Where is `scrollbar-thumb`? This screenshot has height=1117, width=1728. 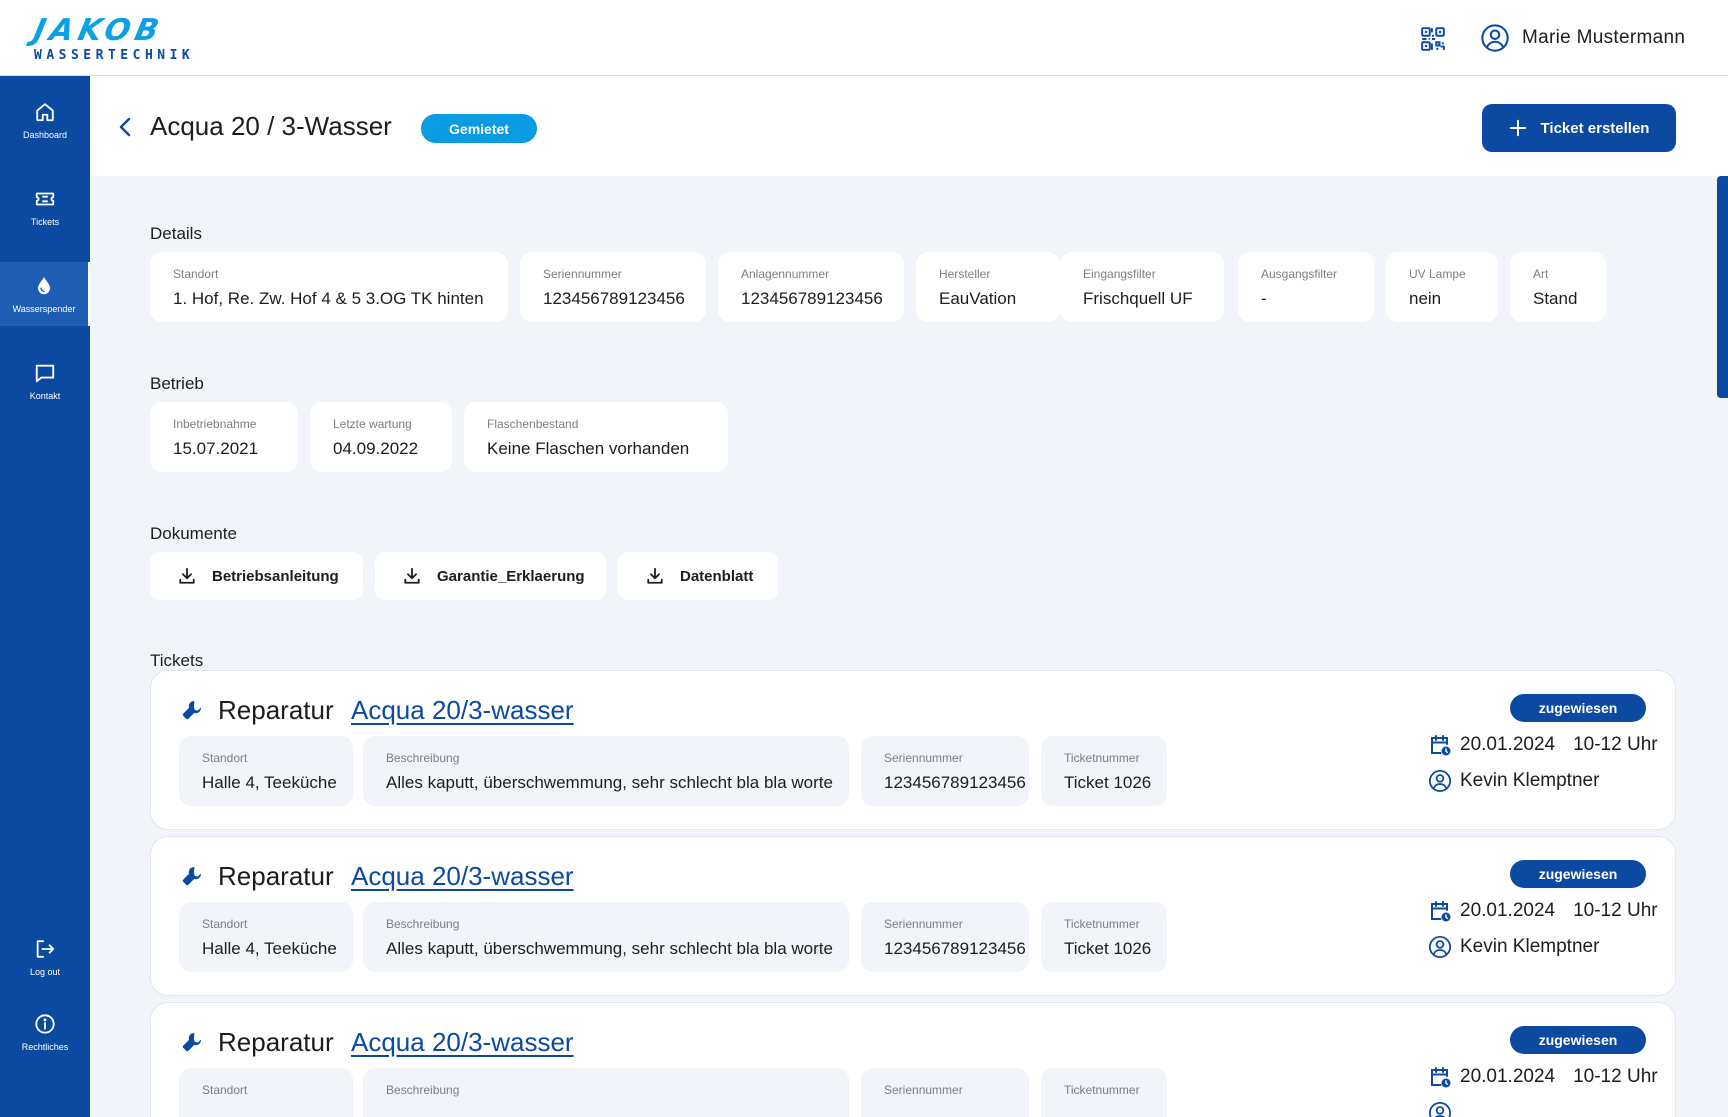
scrollbar-thumb is located at coordinates (1722, 287).